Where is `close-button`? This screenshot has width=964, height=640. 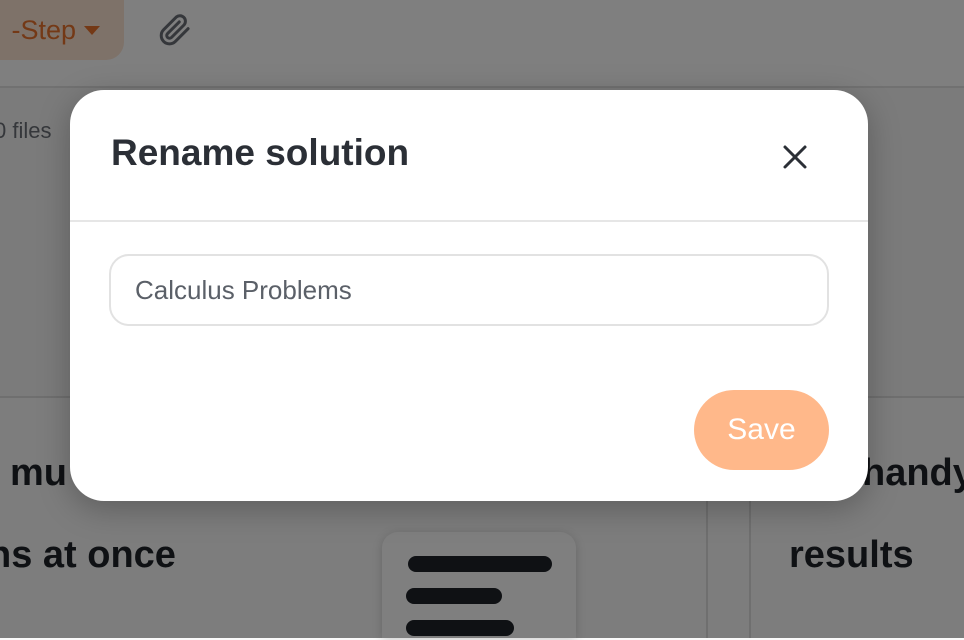
close-button is located at coordinates (795, 157).